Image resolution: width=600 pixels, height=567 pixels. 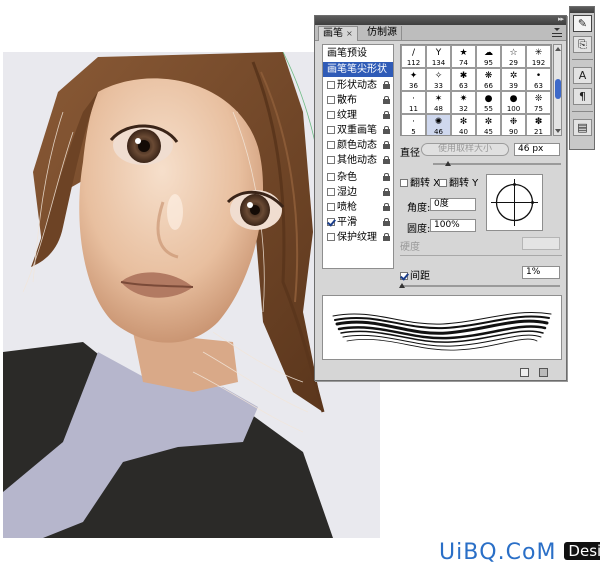 I want to click on brush-preset-cell: ● 100, so click(x=513, y=102).